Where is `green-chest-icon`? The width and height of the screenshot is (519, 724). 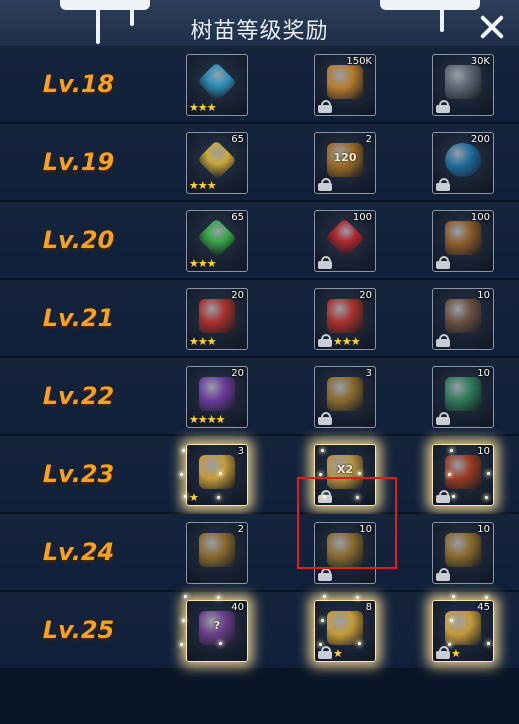 green-chest-icon is located at coordinates (463, 394).